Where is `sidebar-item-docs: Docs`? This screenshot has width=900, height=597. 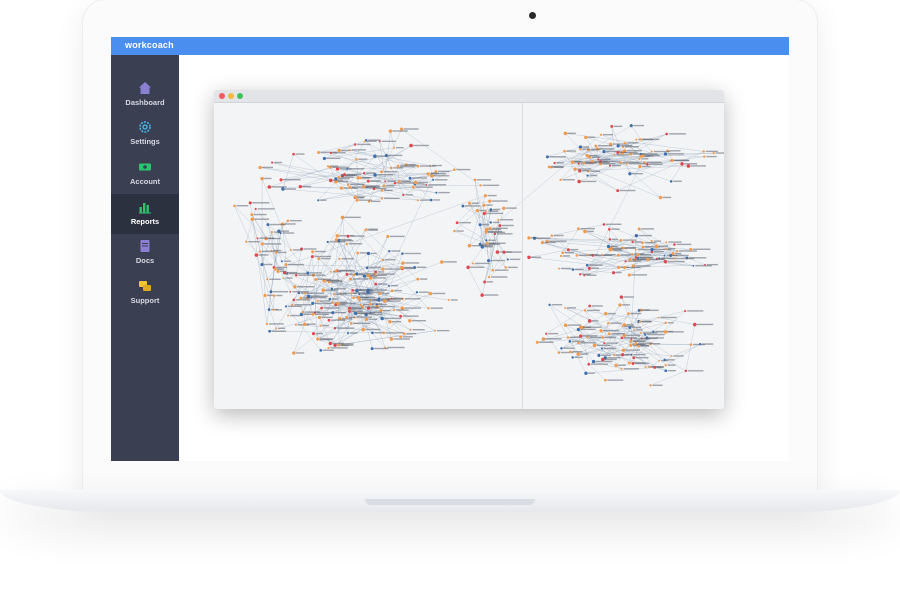
sidebar-item-docs: Docs is located at coordinates (145, 259).